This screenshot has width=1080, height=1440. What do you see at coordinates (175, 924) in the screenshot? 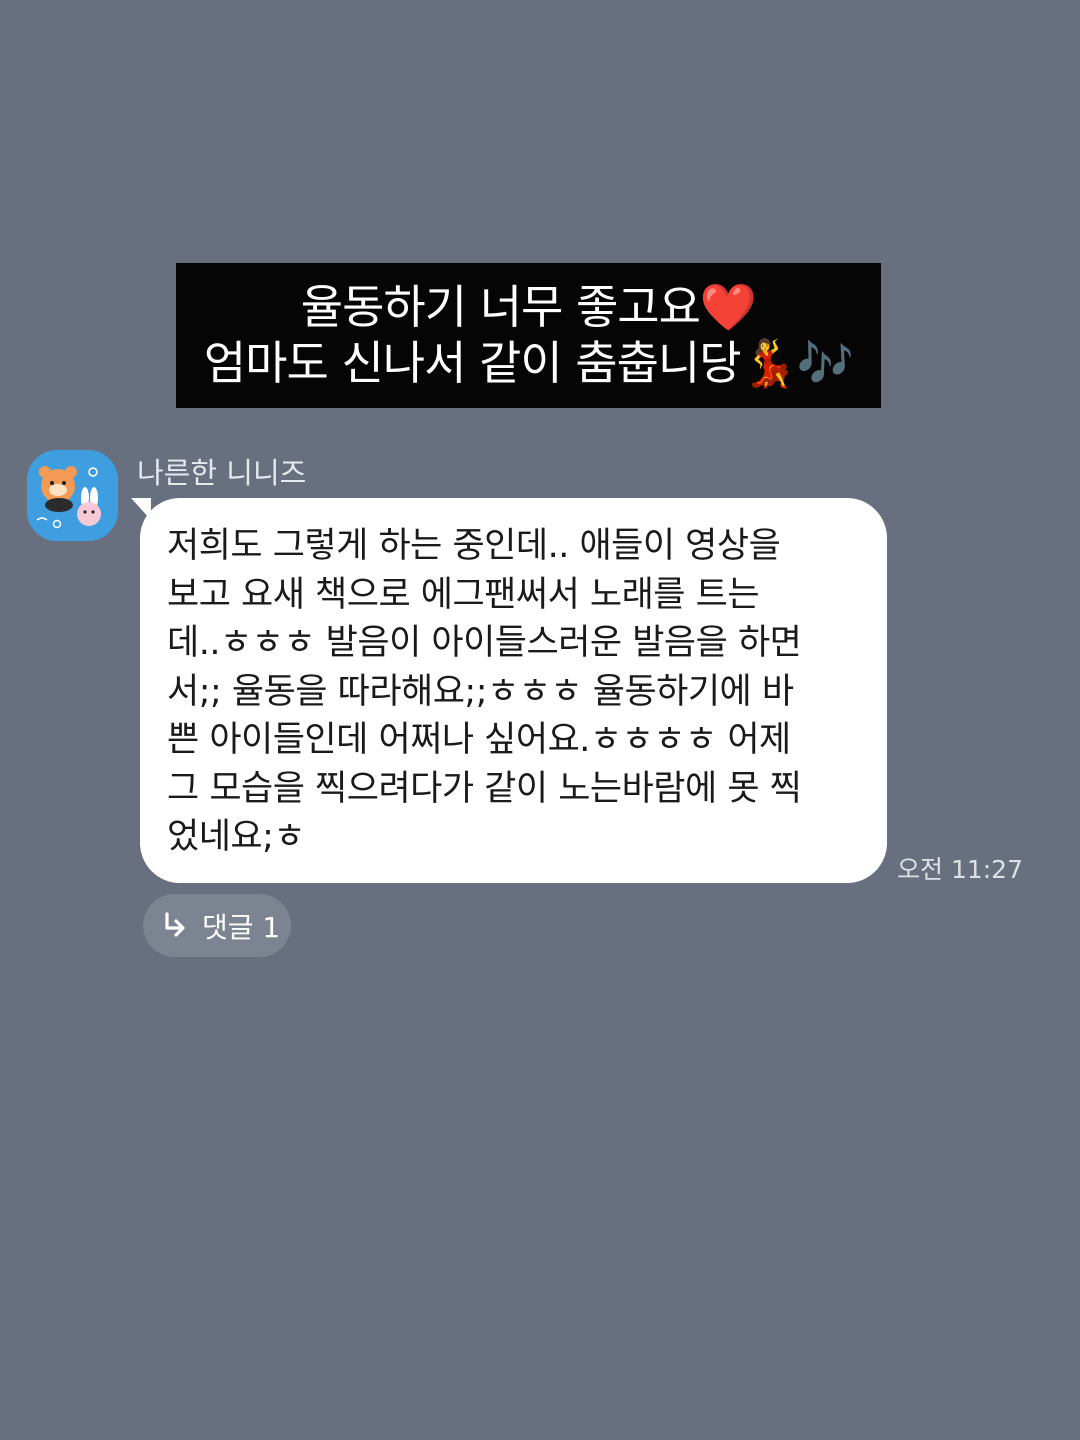
I see `reply-arrow-icon` at bounding box center [175, 924].